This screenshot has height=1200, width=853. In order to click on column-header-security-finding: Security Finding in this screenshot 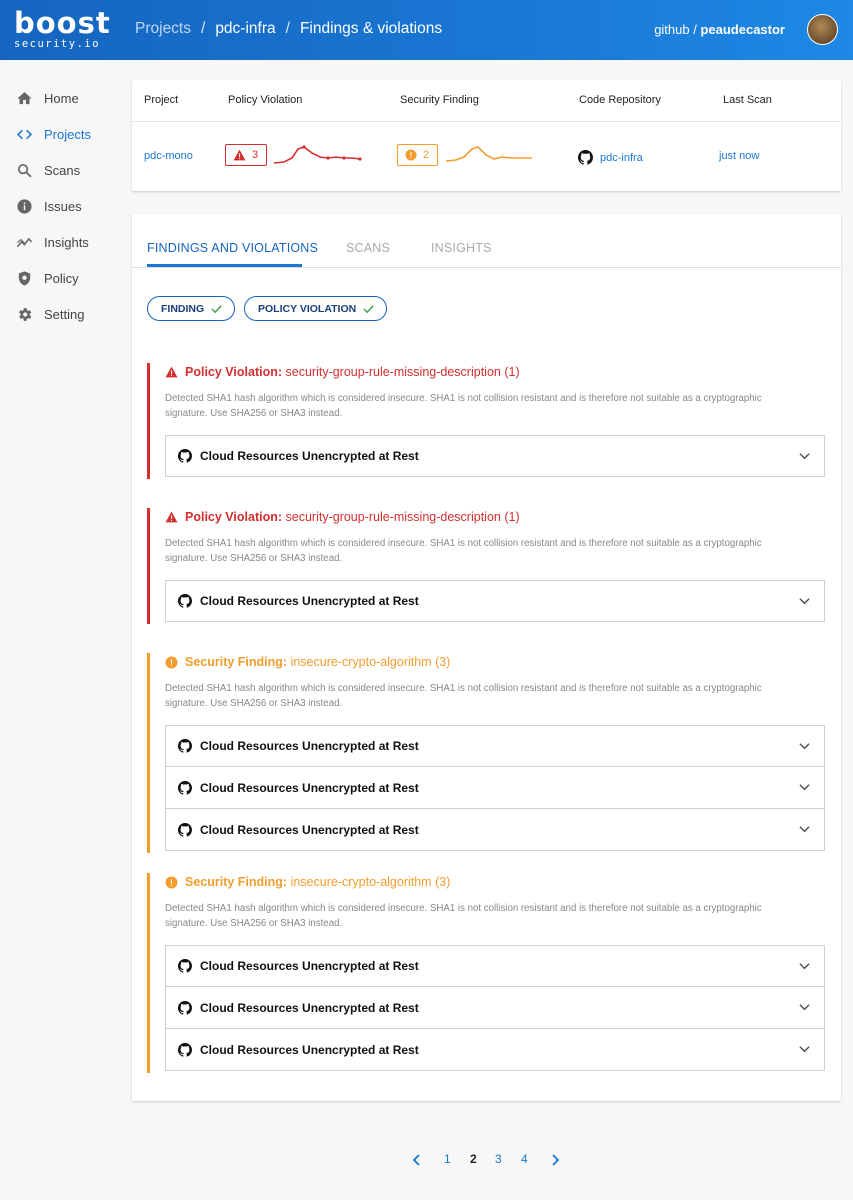, I will do `click(439, 100)`.